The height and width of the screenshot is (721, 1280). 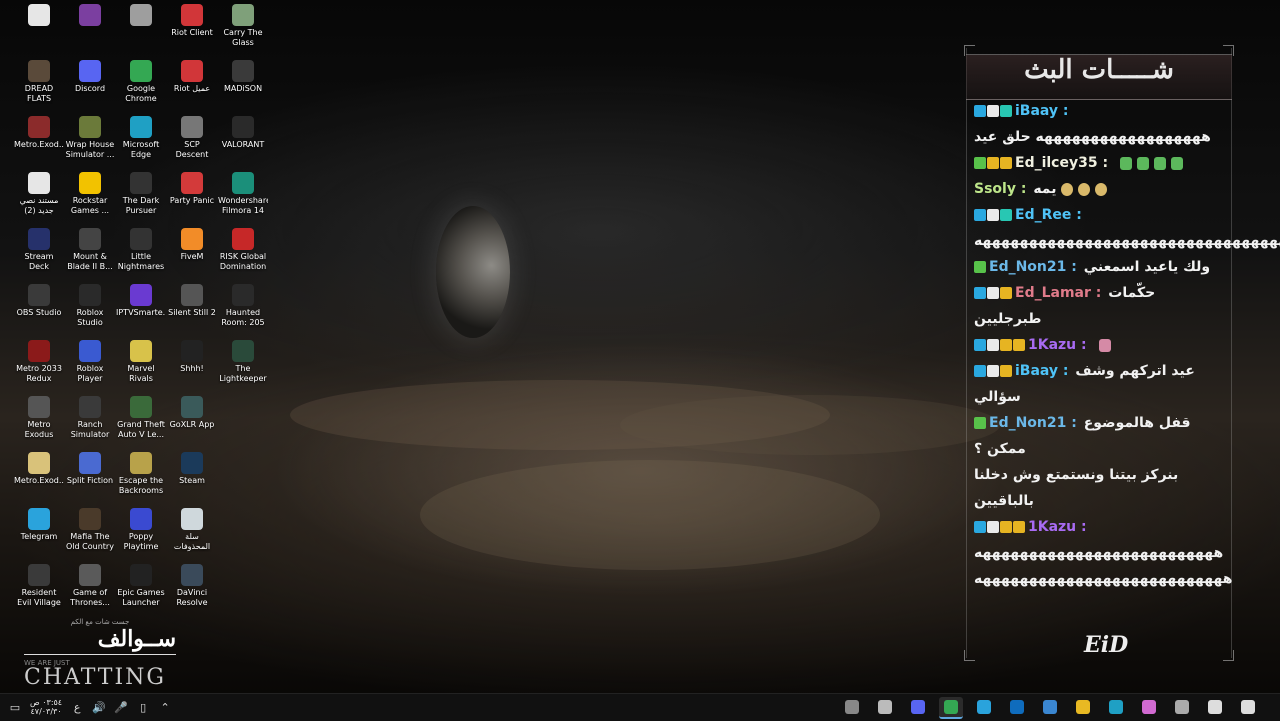 What do you see at coordinates (192, 586) in the screenshot?
I see `desktop-icon: DaVinci Resolve` at bounding box center [192, 586].